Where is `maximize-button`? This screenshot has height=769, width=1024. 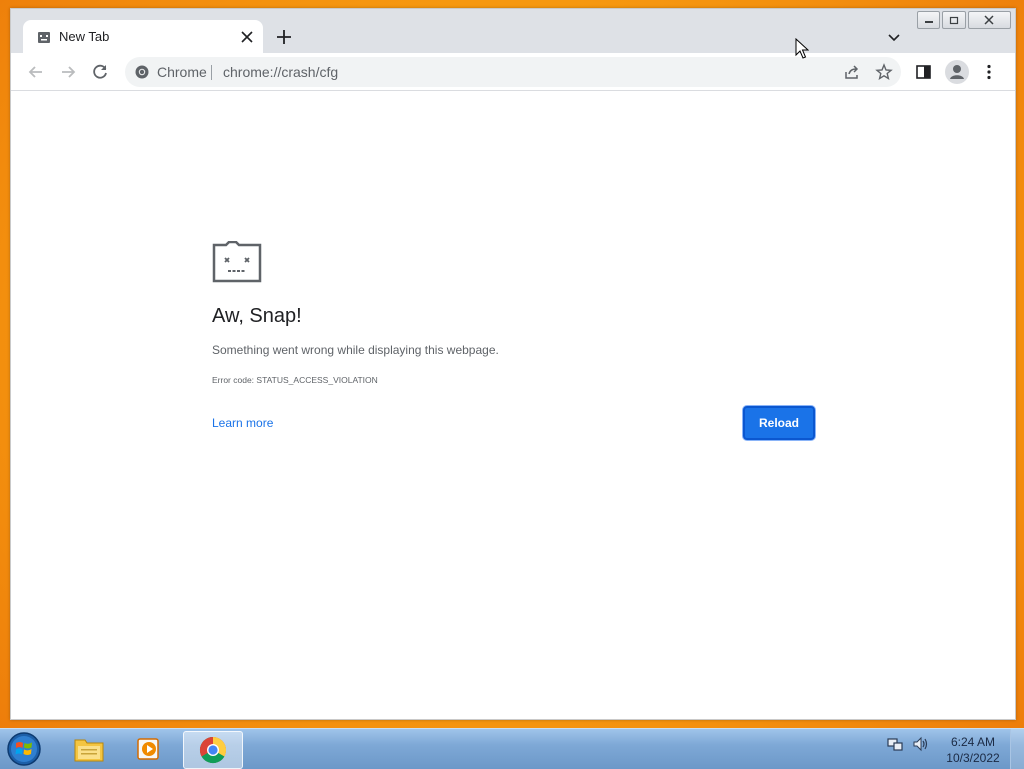 maximize-button is located at coordinates (954, 20).